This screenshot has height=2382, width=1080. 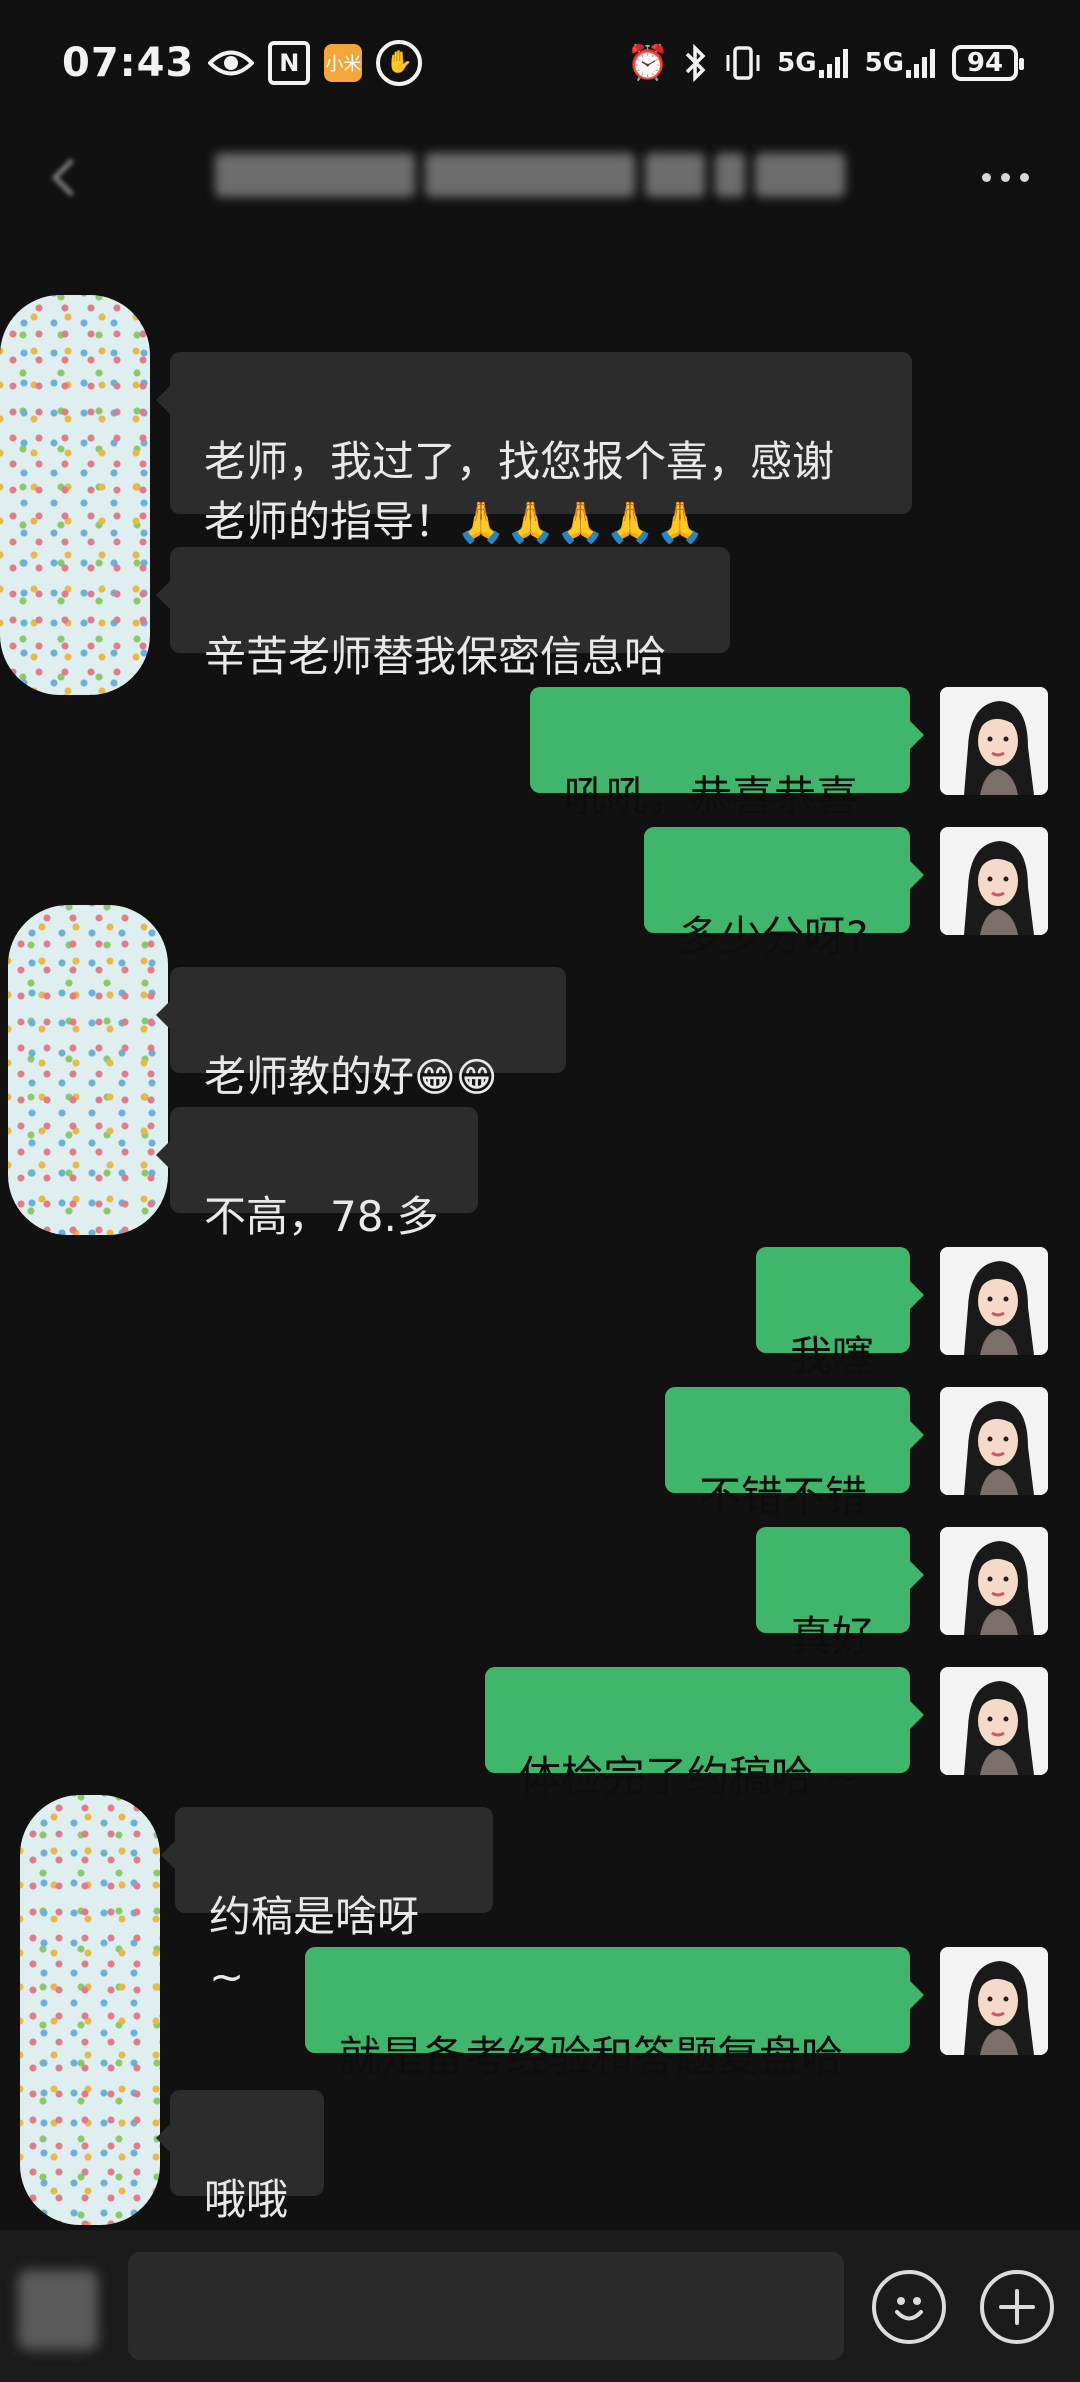 I want to click on message-text: 我噻, so click(x=832, y=1356).